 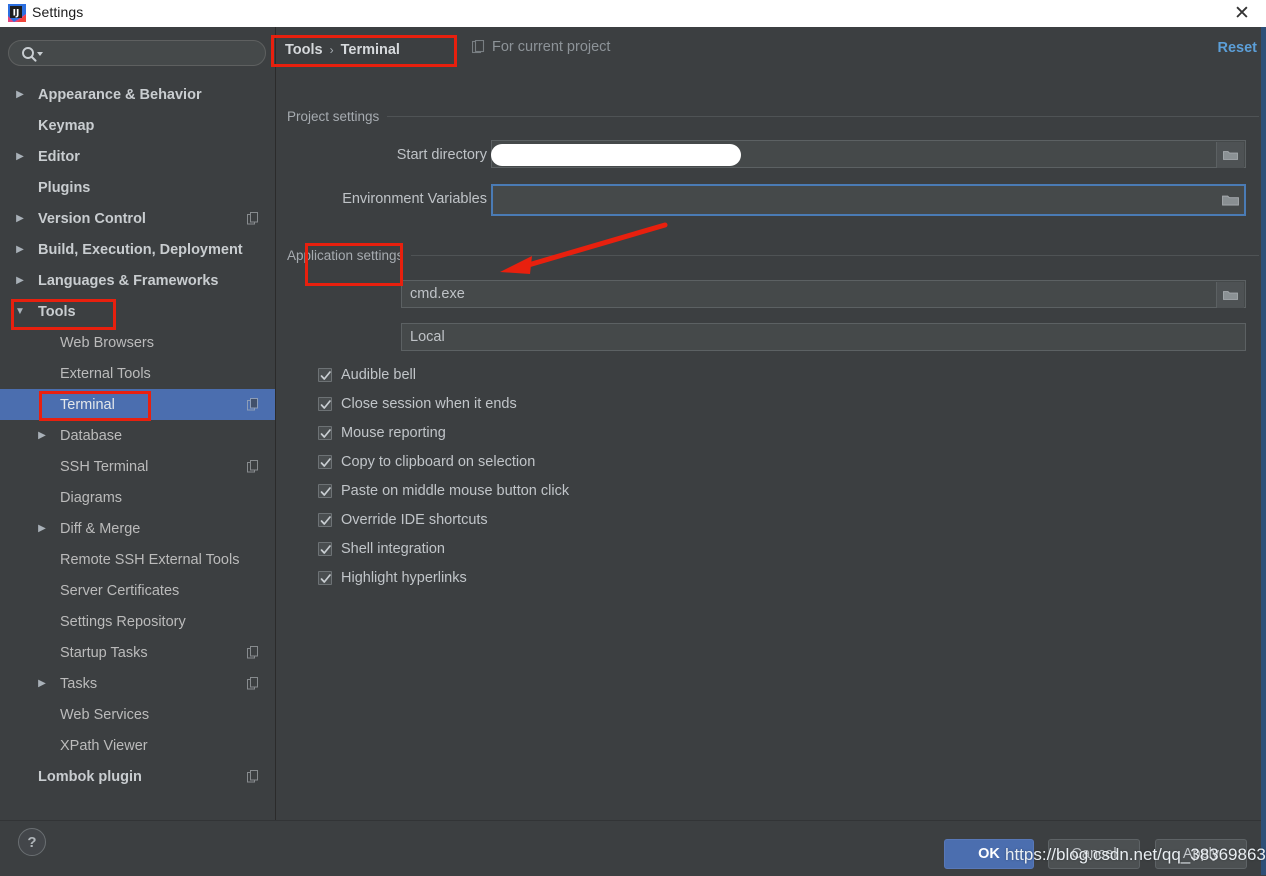 What do you see at coordinates (154, 54) in the screenshot?
I see `search-input` at bounding box center [154, 54].